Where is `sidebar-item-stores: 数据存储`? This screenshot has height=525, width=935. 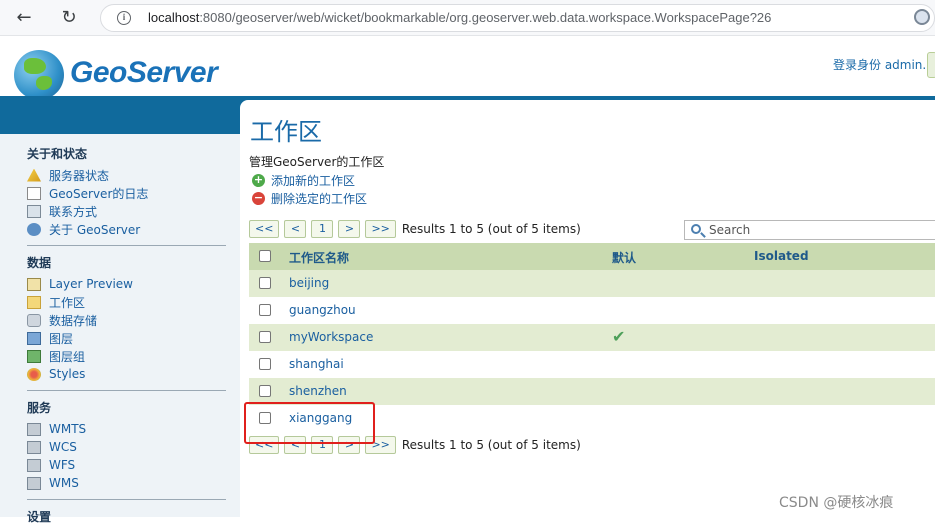
sidebar-item-stores: 数据存储 is located at coordinates (62, 320).